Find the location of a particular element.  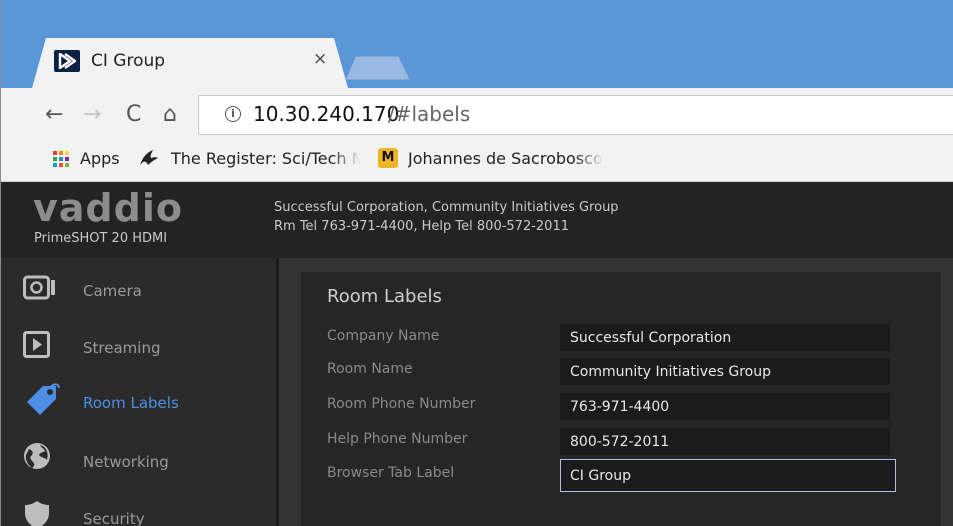

sidebar-item-streaming: Streaming is located at coordinates (138, 353).